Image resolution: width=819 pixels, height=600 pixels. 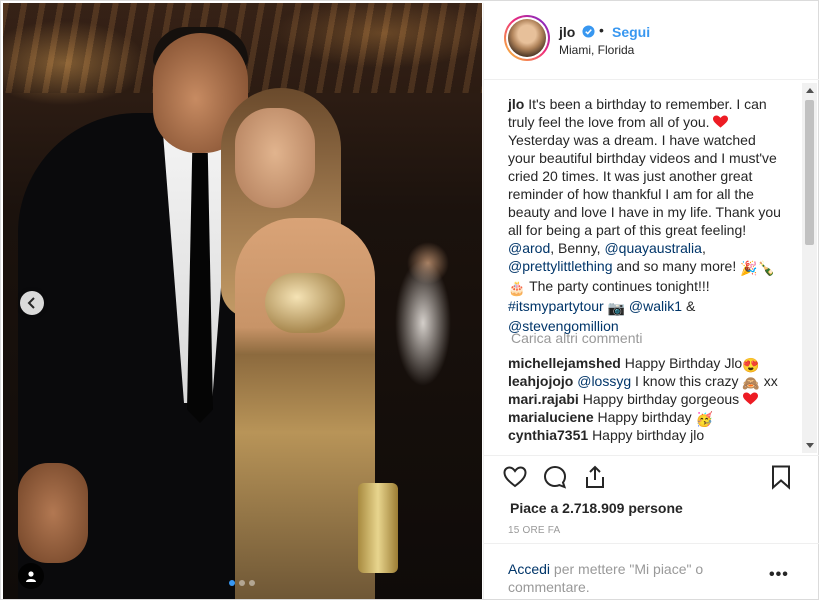 What do you see at coordinates (644, 417) in the screenshot?
I see `comment-text: Happy birthday` at bounding box center [644, 417].